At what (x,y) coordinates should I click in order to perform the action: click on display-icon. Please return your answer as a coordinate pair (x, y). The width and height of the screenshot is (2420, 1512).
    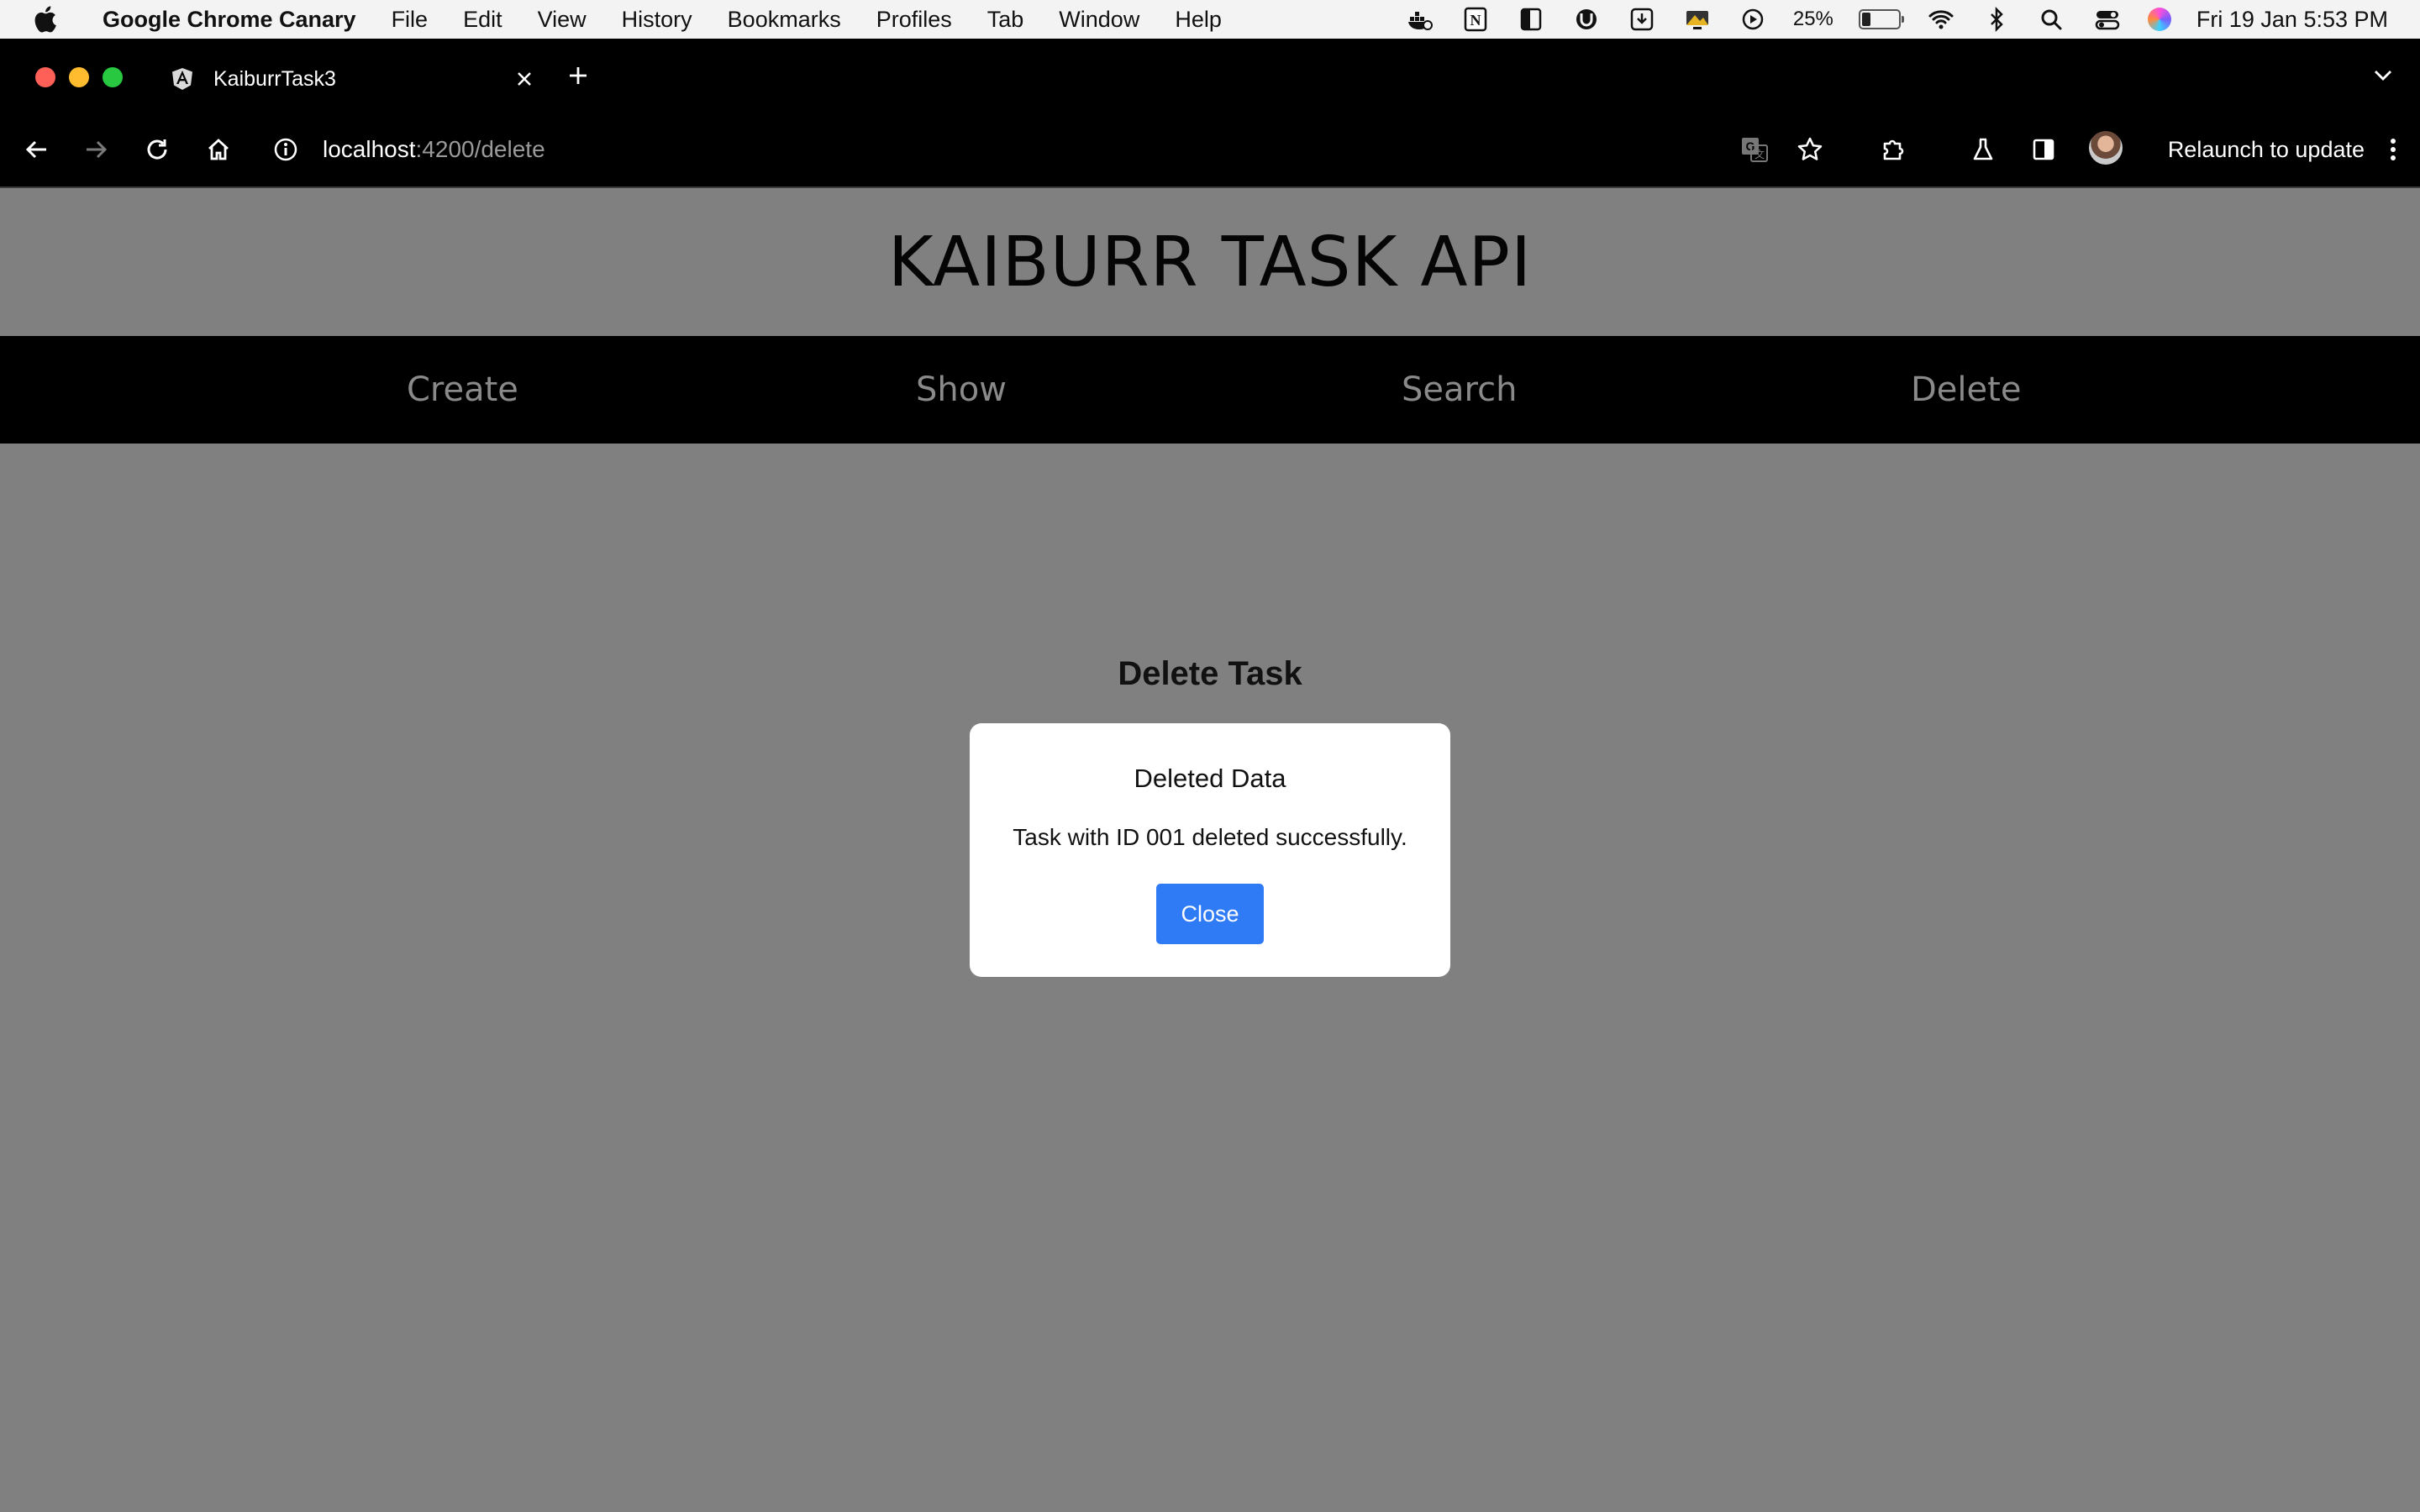
    Looking at the image, I should click on (1697, 19).